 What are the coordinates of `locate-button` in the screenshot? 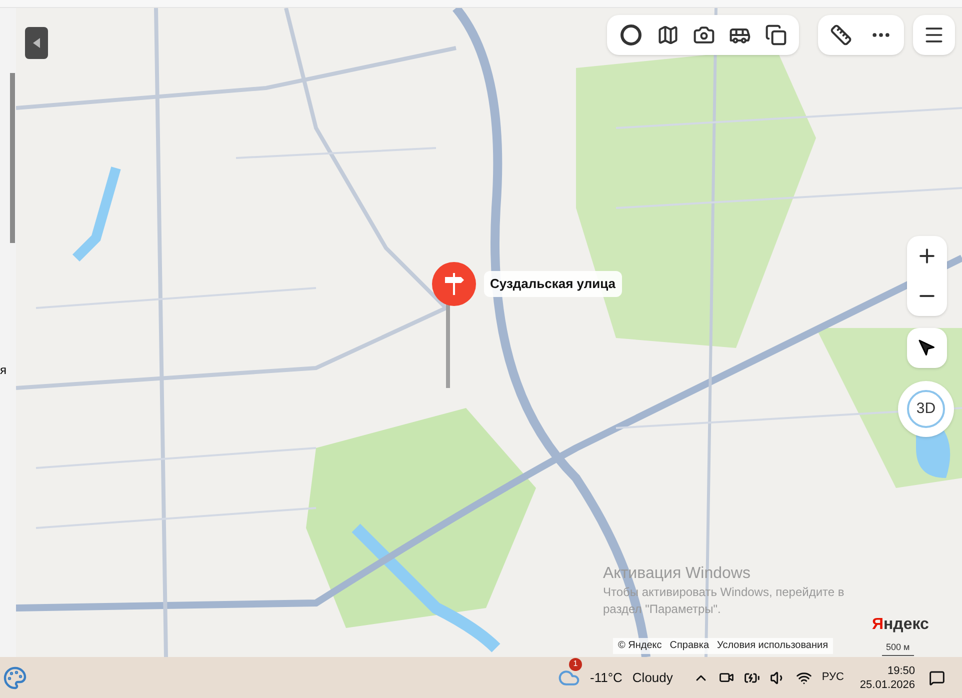 It's located at (927, 348).